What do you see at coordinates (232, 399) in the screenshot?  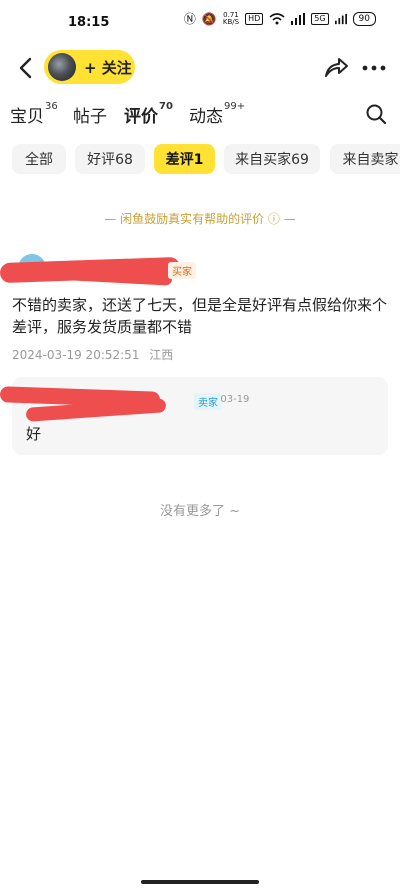 I see `reply-date: · 03-19` at bounding box center [232, 399].